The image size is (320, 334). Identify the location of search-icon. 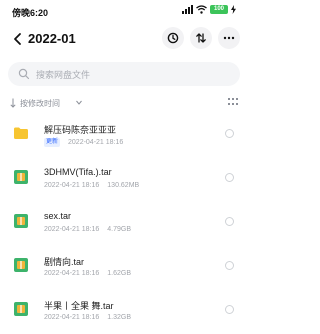
(24, 74).